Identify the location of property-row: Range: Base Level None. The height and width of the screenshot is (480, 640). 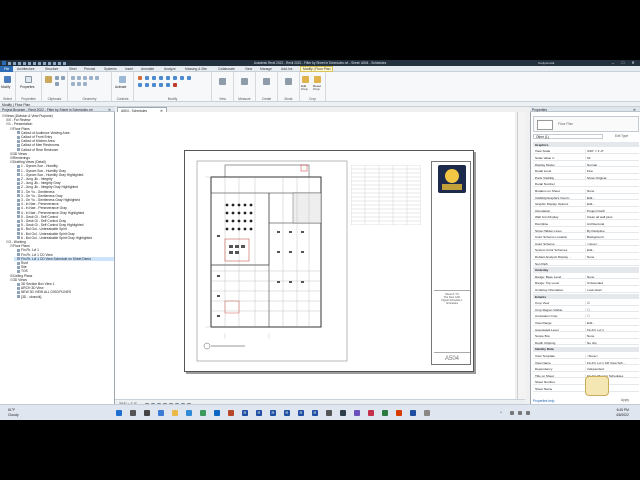
(586, 277).